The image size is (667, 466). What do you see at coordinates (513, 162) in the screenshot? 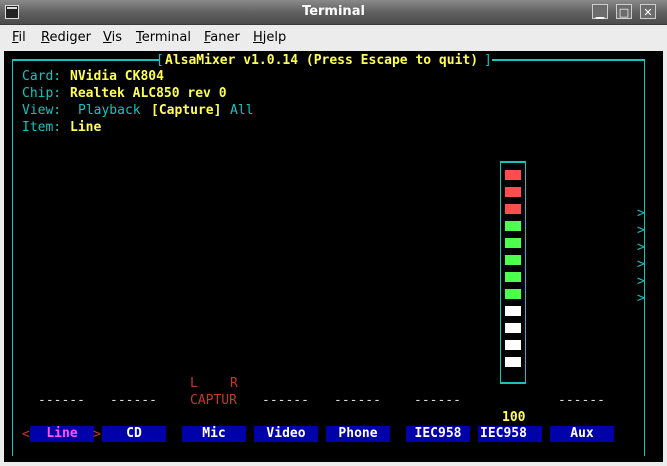
I see `meter-cap-top` at bounding box center [513, 162].